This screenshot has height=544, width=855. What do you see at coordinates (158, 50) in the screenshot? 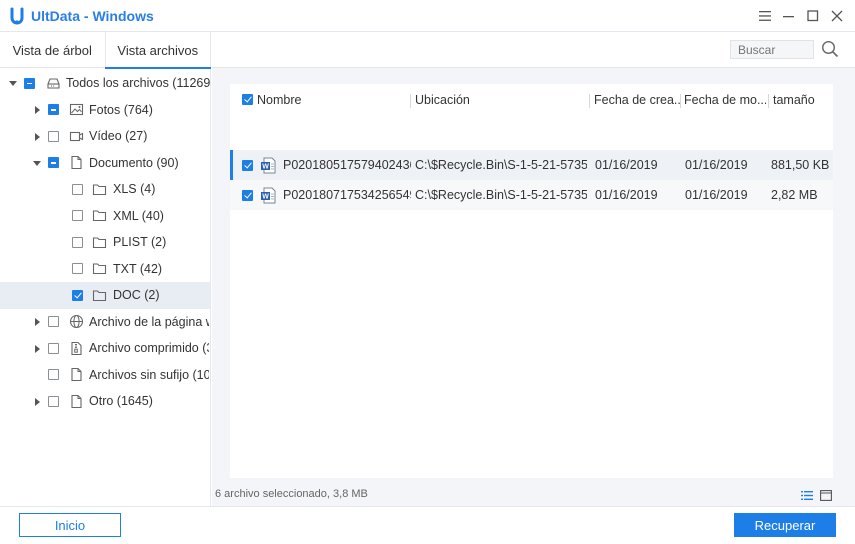
I see `tab-file-view: Vista archivos` at bounding box center [158, 50].